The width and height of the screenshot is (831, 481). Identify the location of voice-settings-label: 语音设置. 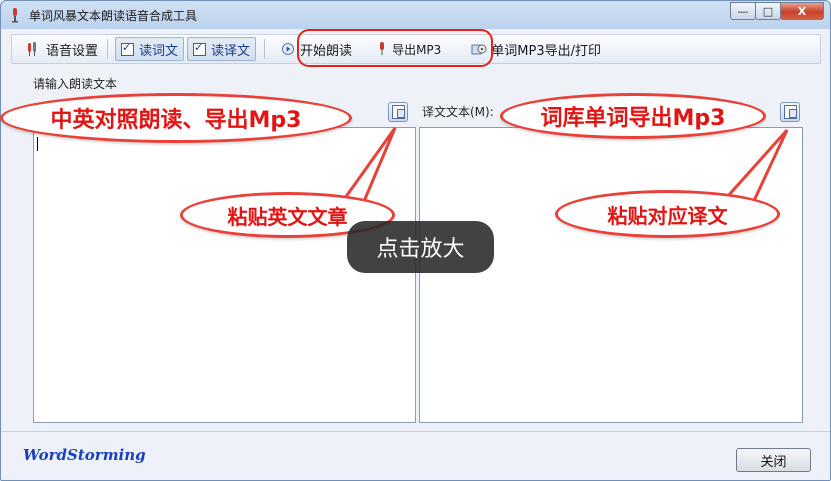
(72, 51).